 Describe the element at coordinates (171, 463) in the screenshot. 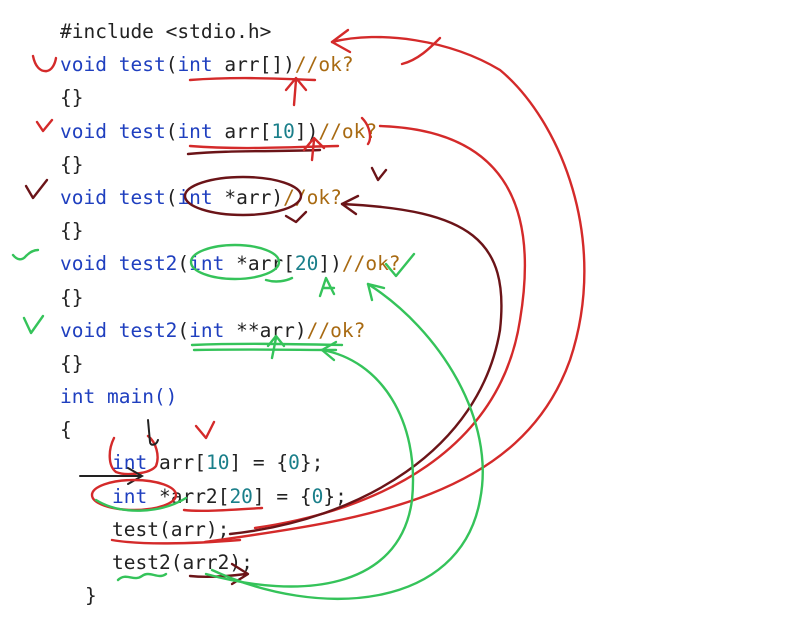

I see `var-name: arr` at that location.